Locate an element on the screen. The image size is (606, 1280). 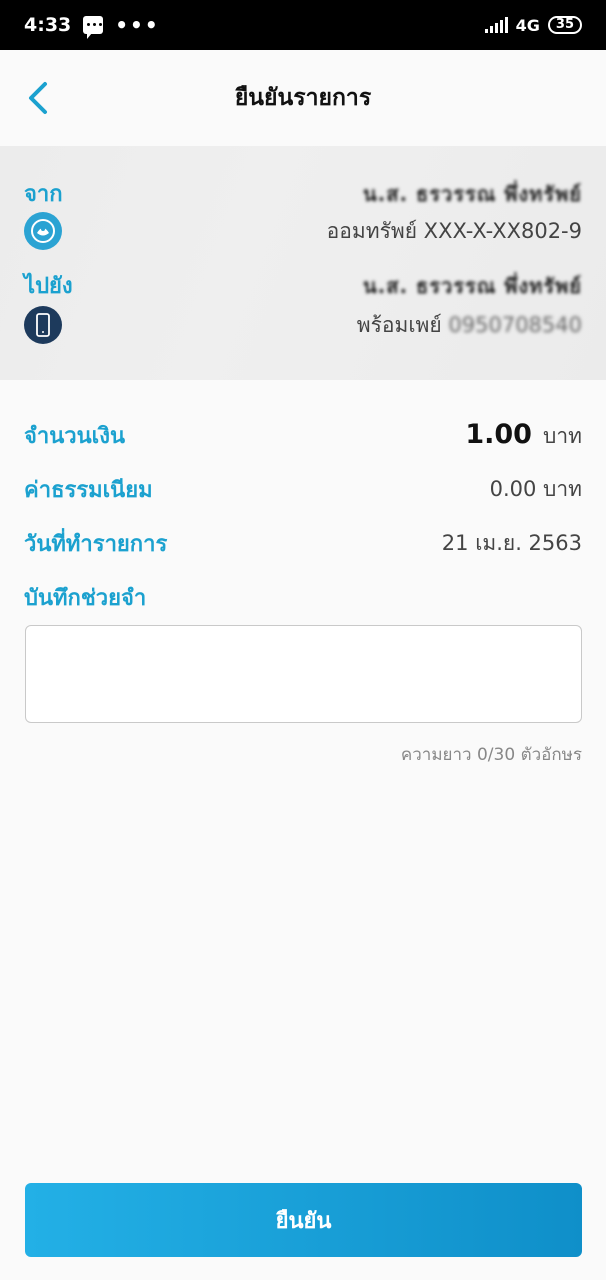
amount-value-group: 1.00 บาท is located at coordinates (523, 436).